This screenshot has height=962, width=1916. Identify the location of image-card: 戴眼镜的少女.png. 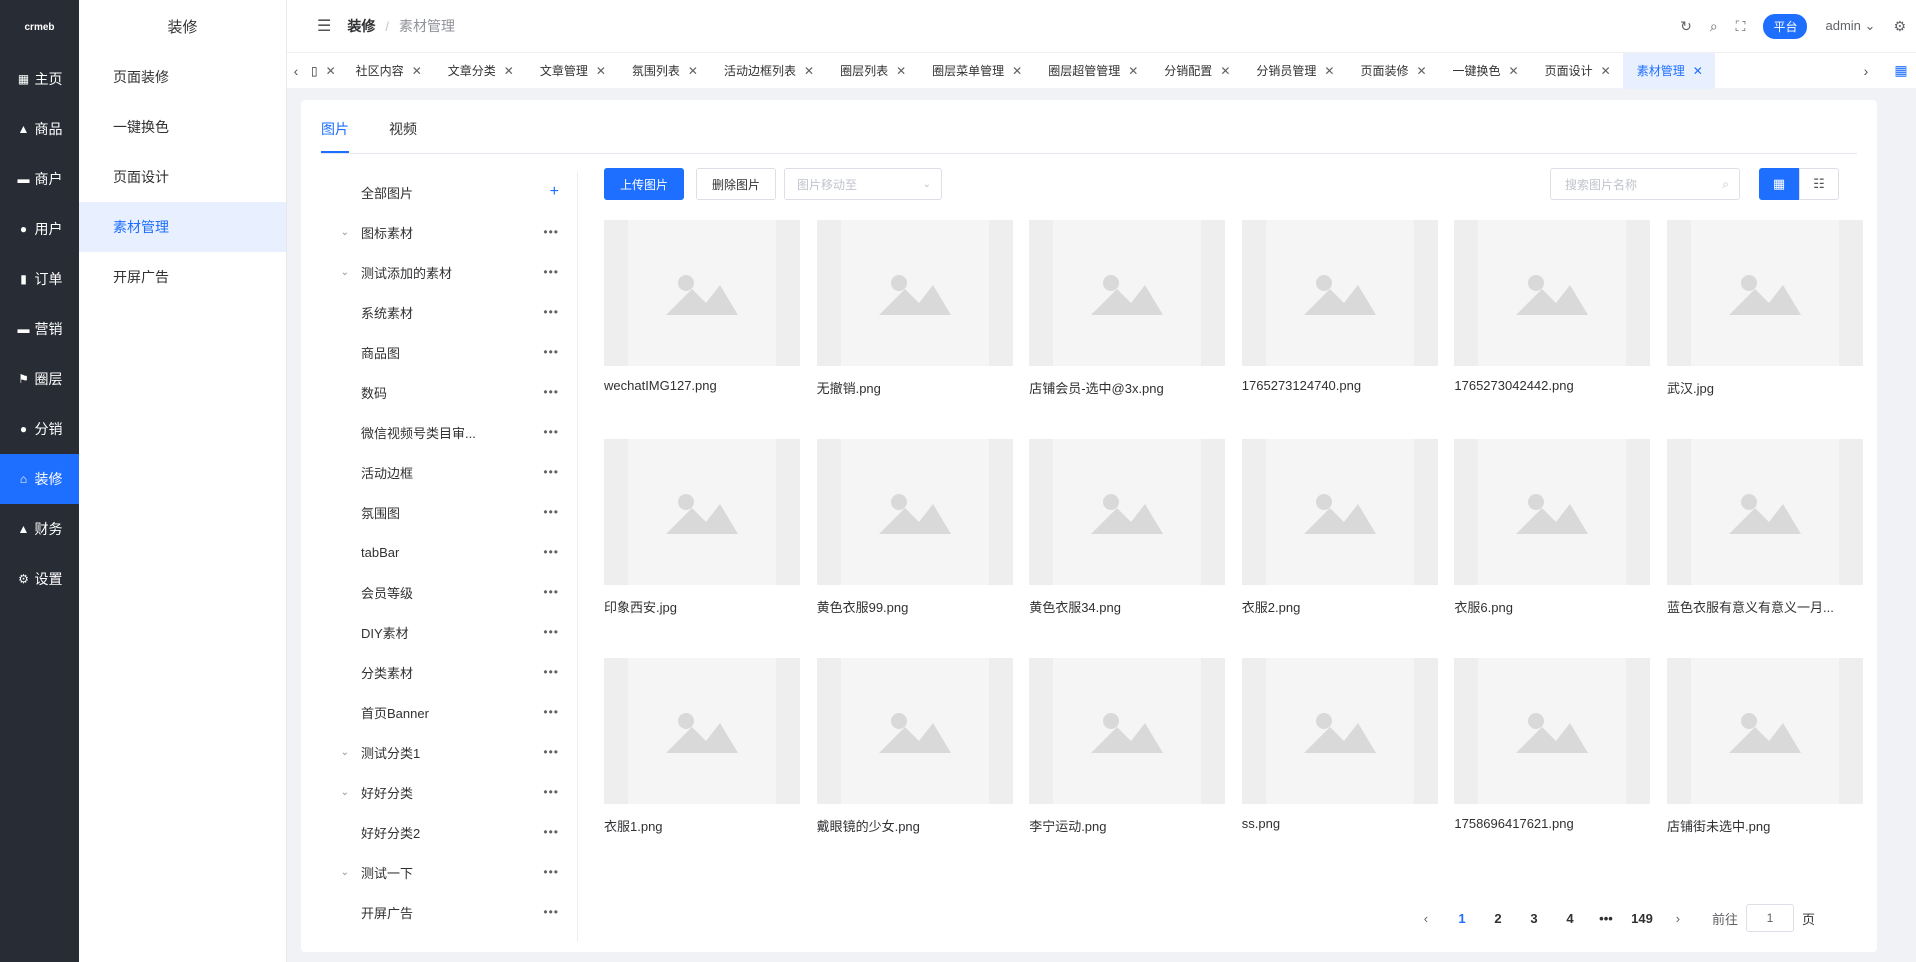
(914, 753).